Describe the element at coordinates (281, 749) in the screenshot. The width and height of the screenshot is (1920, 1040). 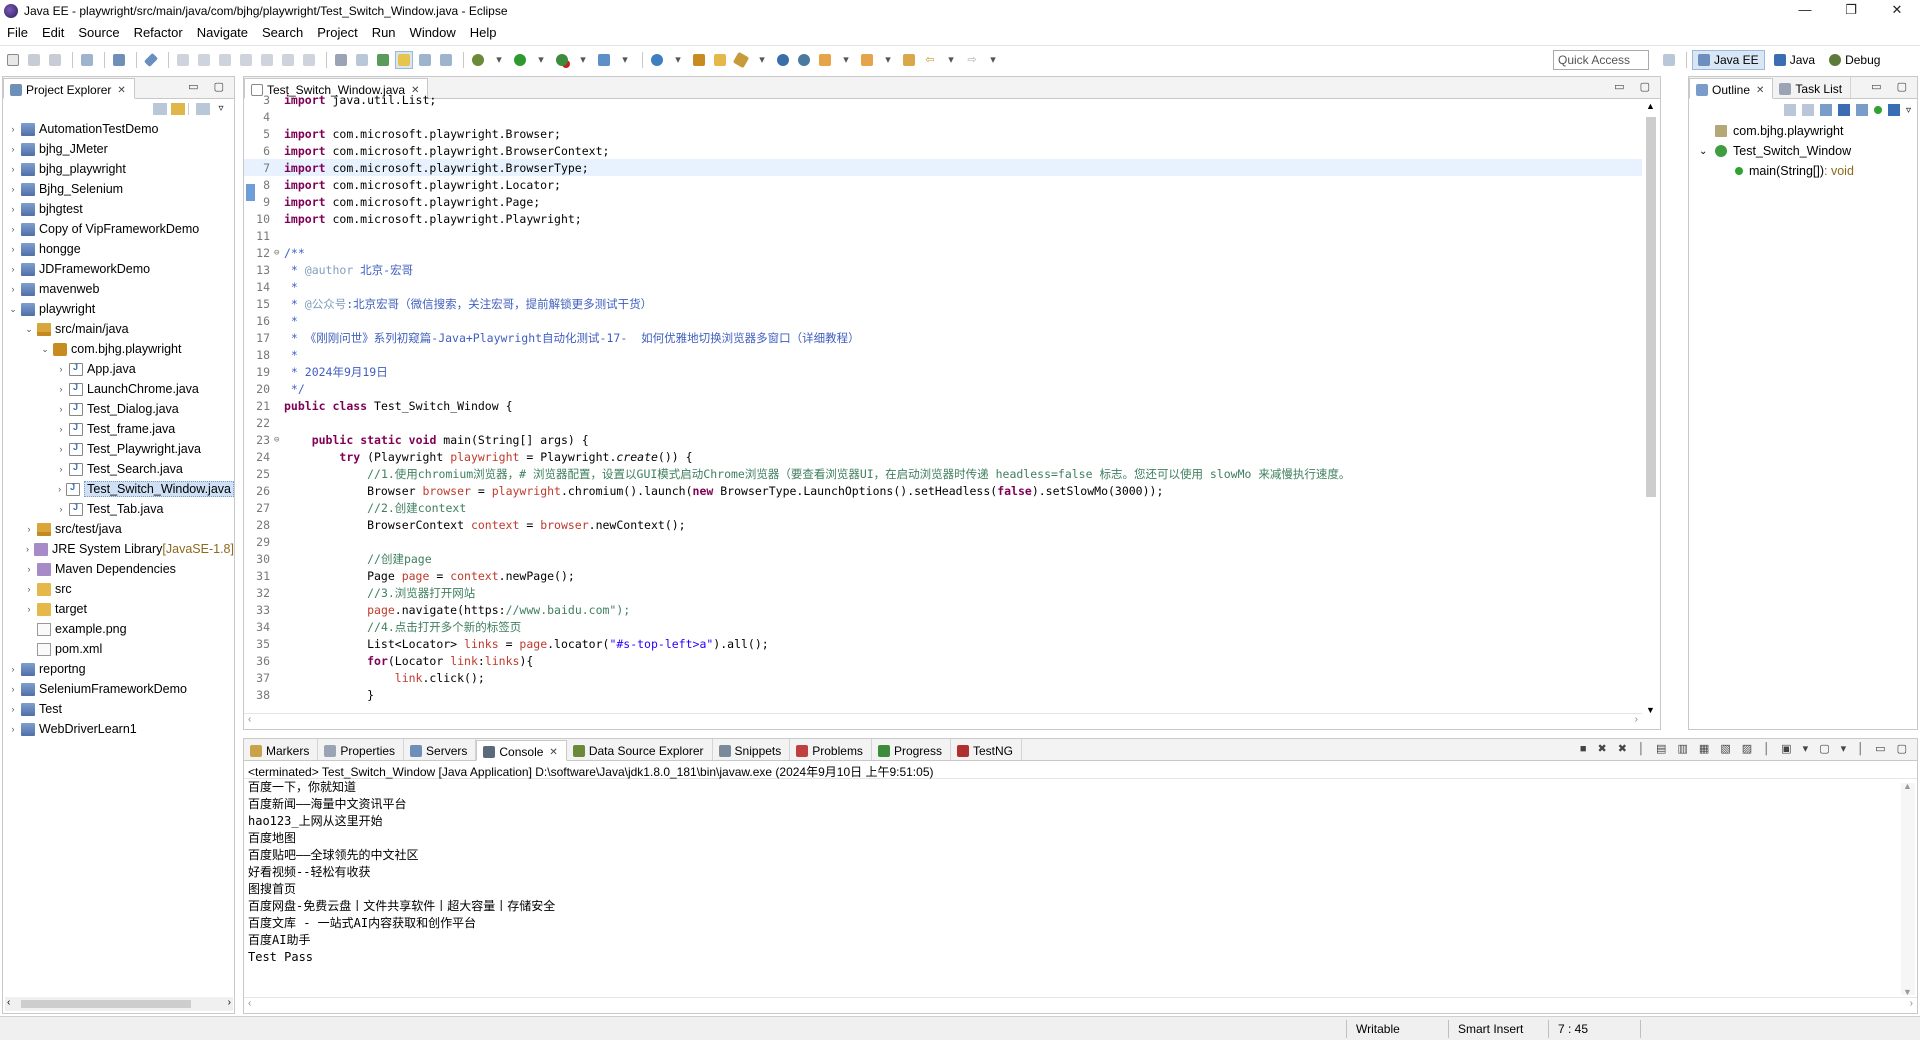
I see `tab-markers: Markers` at that location.